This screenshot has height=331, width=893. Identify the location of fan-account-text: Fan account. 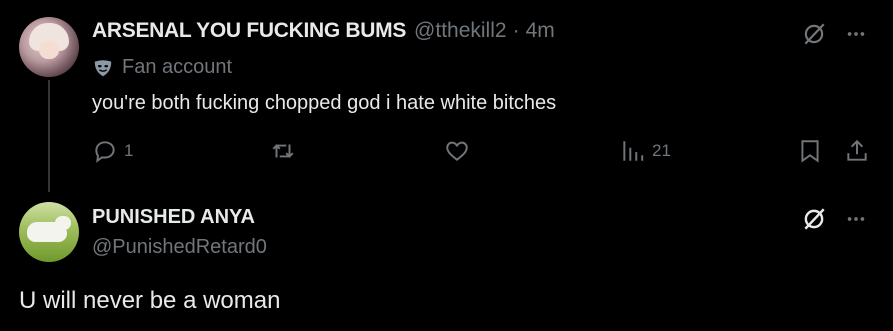
(177, 67).